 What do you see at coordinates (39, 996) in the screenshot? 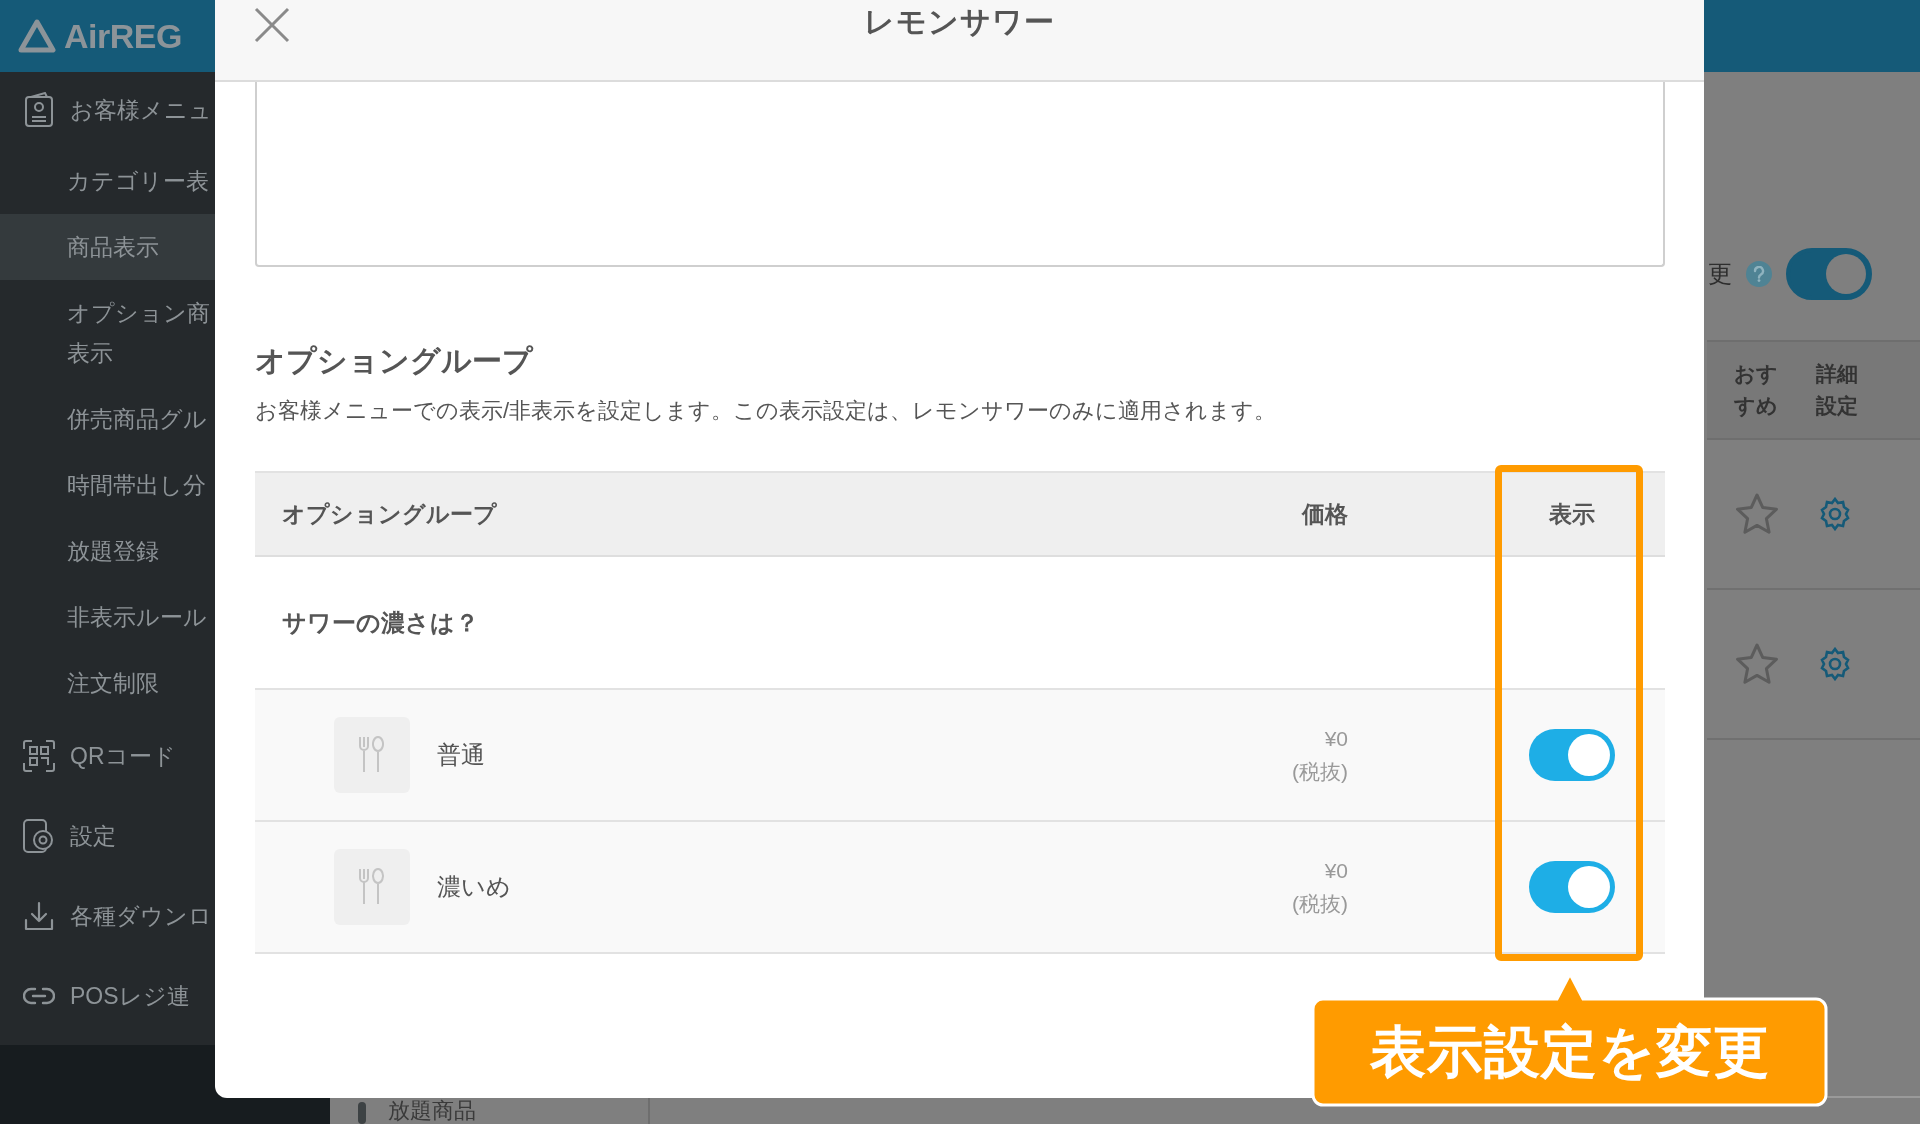
I see `link-icon` at bounding box center [39, 996].